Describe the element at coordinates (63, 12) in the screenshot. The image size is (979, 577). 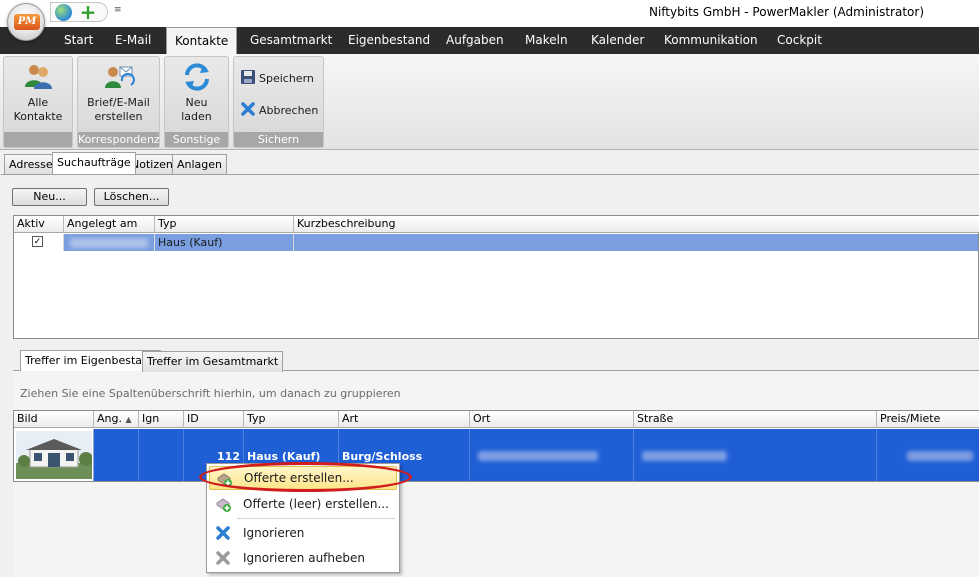
I see `globe-icon` at that location.